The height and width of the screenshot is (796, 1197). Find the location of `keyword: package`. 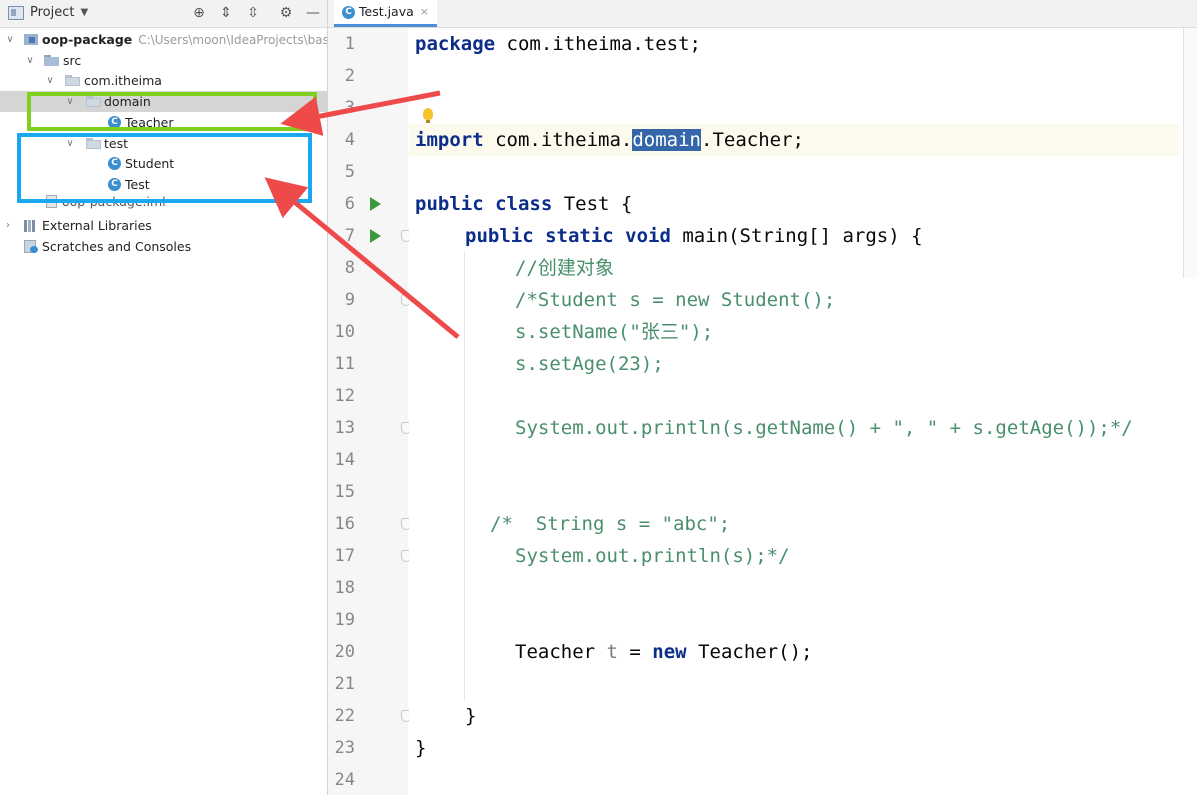

keyword: package is located at coordinates (455, 44).